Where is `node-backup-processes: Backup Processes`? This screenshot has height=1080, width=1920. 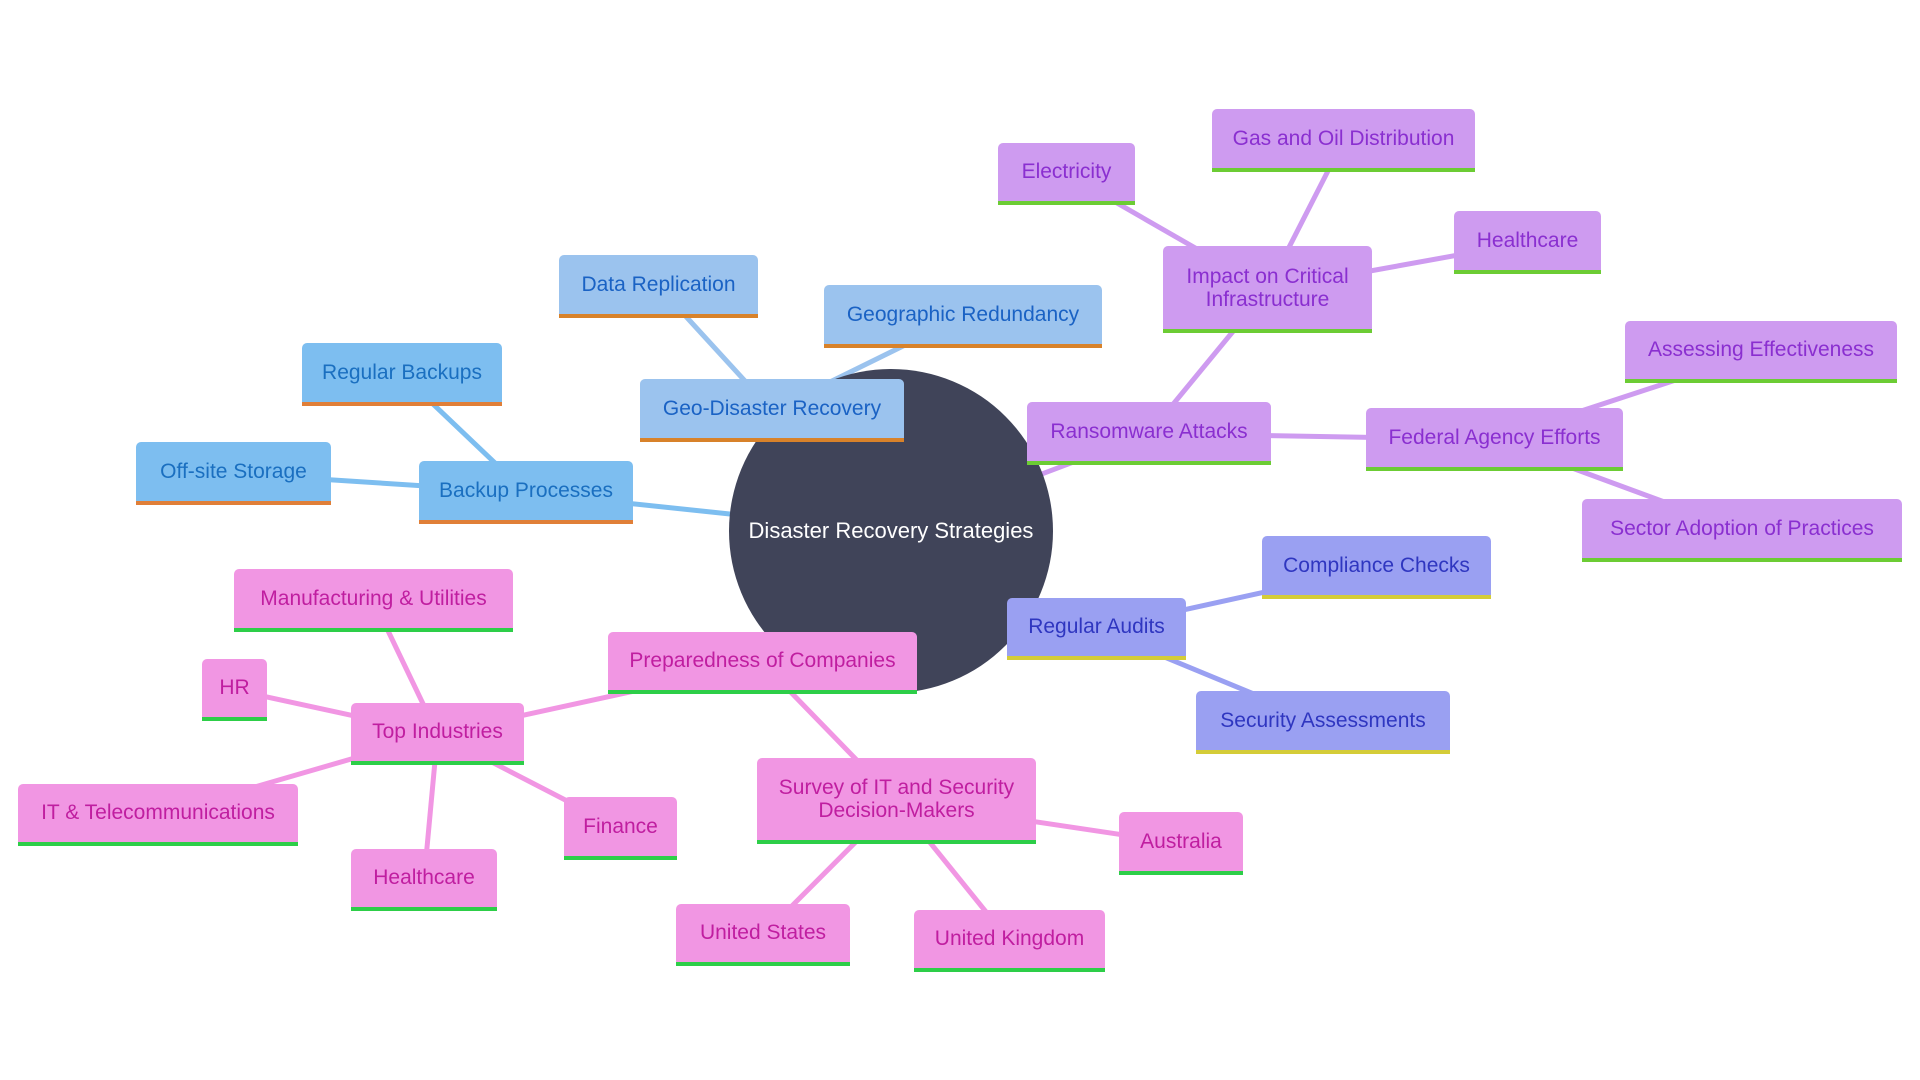
node-backup-processes: Backup Processes is located at coordinates (526, 492).